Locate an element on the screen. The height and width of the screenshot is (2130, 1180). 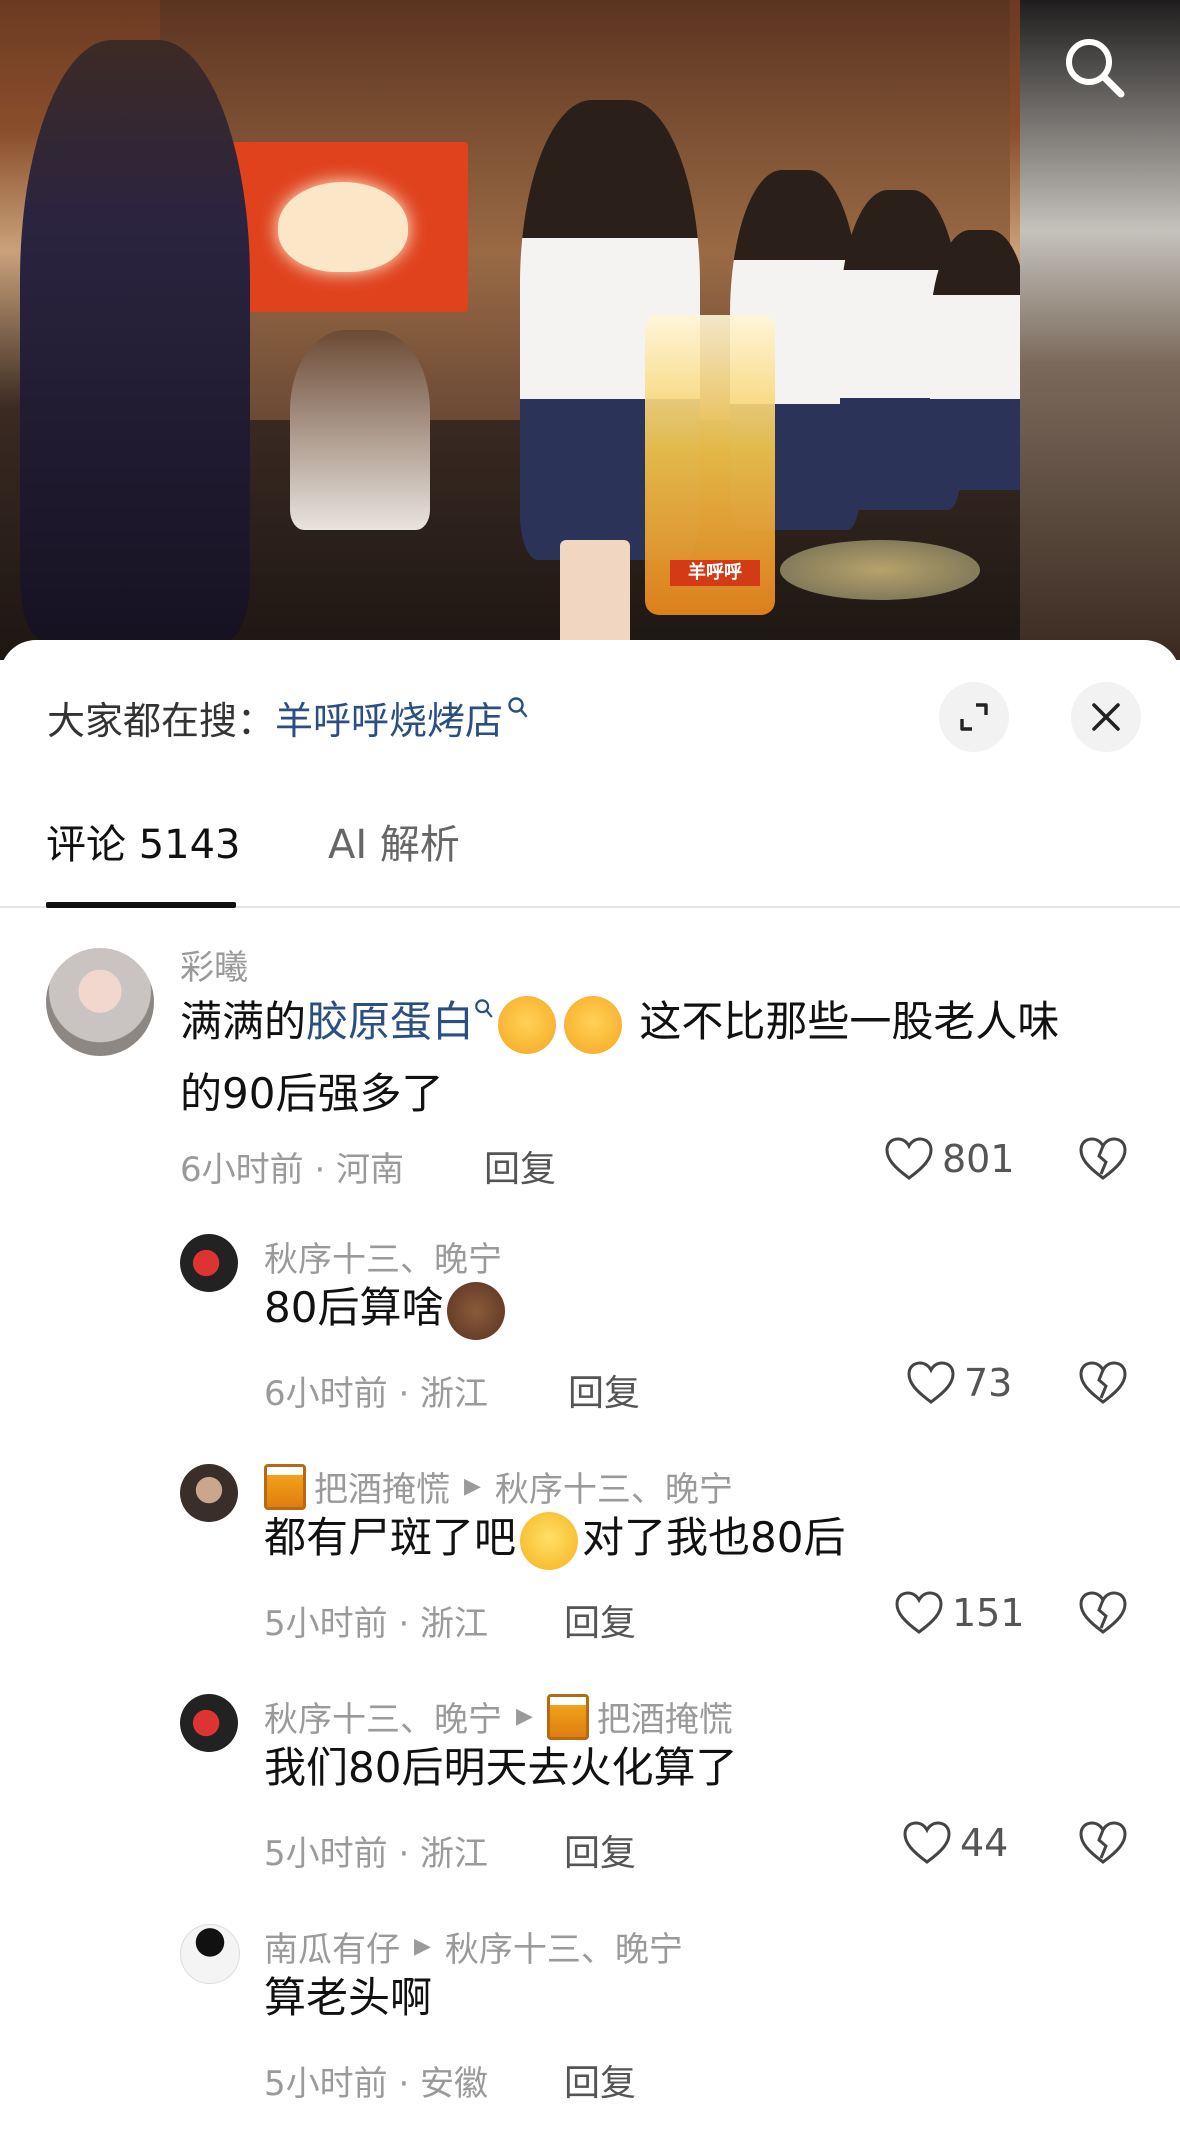
trending-keyword: 羊呼呼烧烤店 is located at coordinates (389, 721).